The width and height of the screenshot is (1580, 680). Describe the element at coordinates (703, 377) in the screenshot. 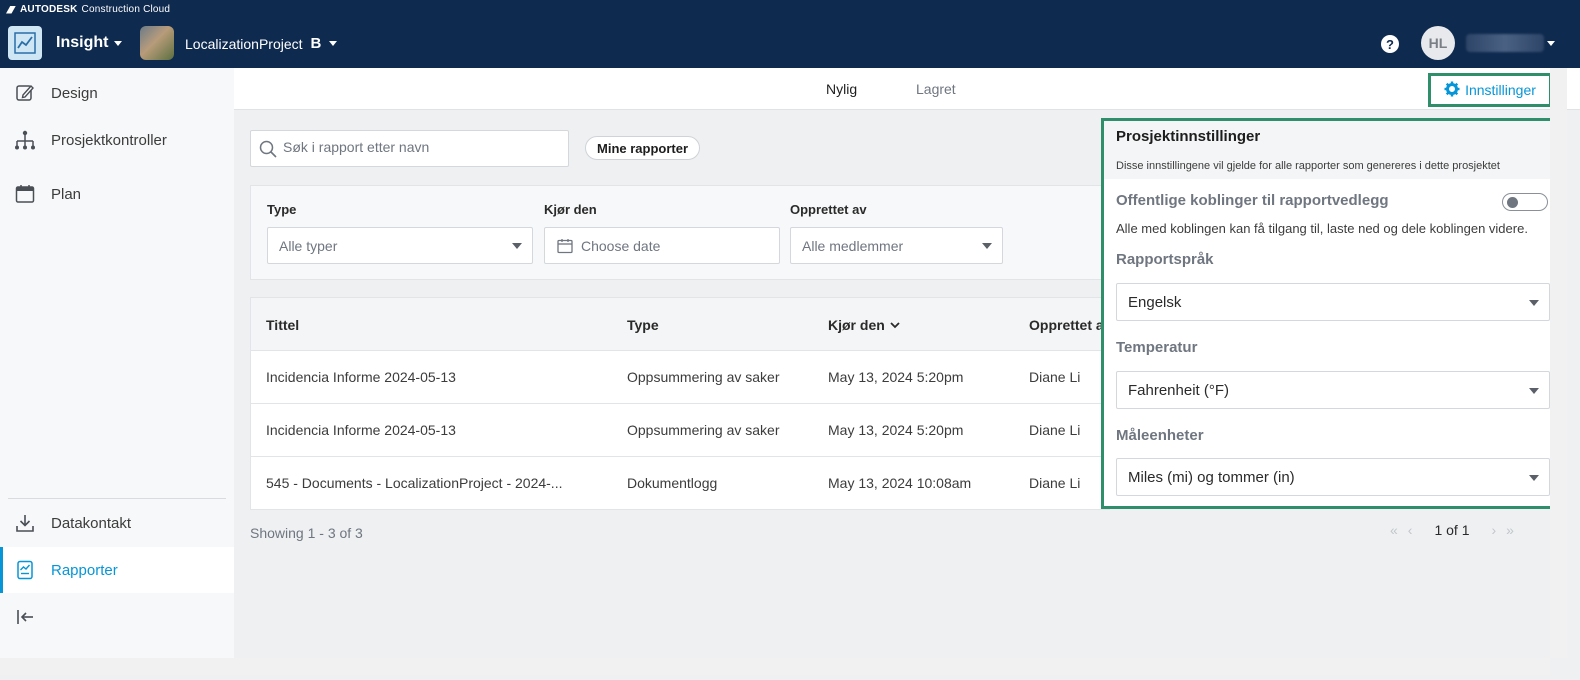

I see `cell-type: Oppsummering av saker` at that location.